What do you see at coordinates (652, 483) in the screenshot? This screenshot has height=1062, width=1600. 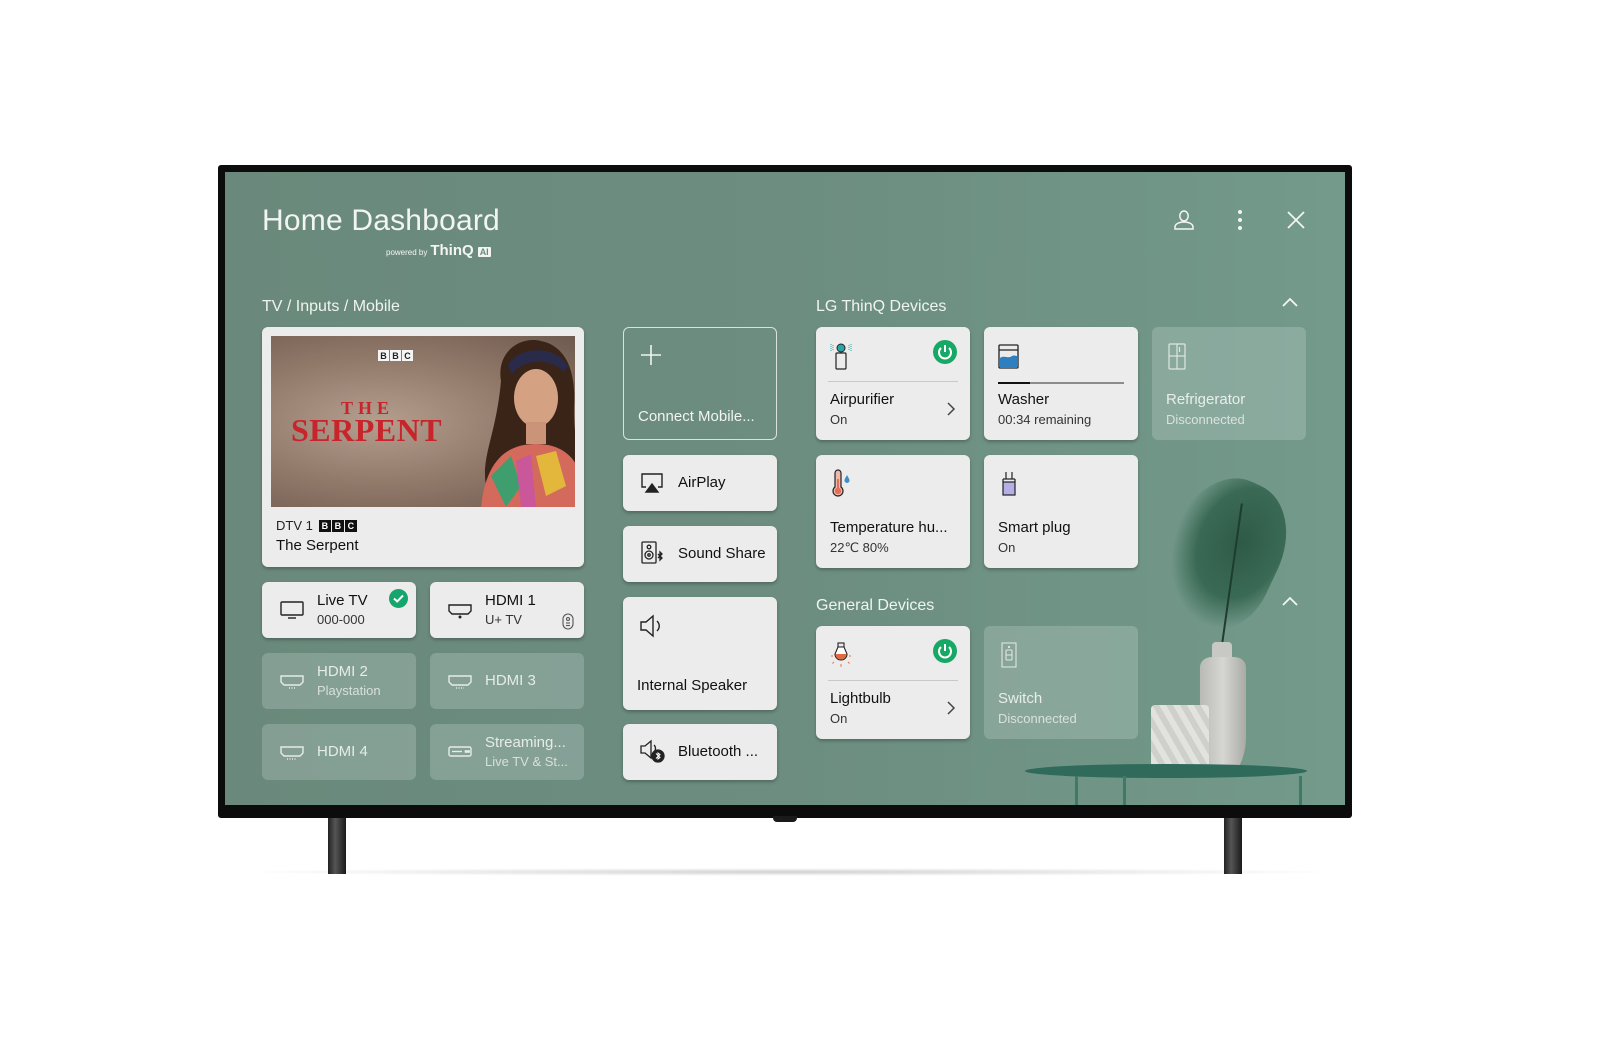 I see `airplay-icon` at bounding box center [652, 483].